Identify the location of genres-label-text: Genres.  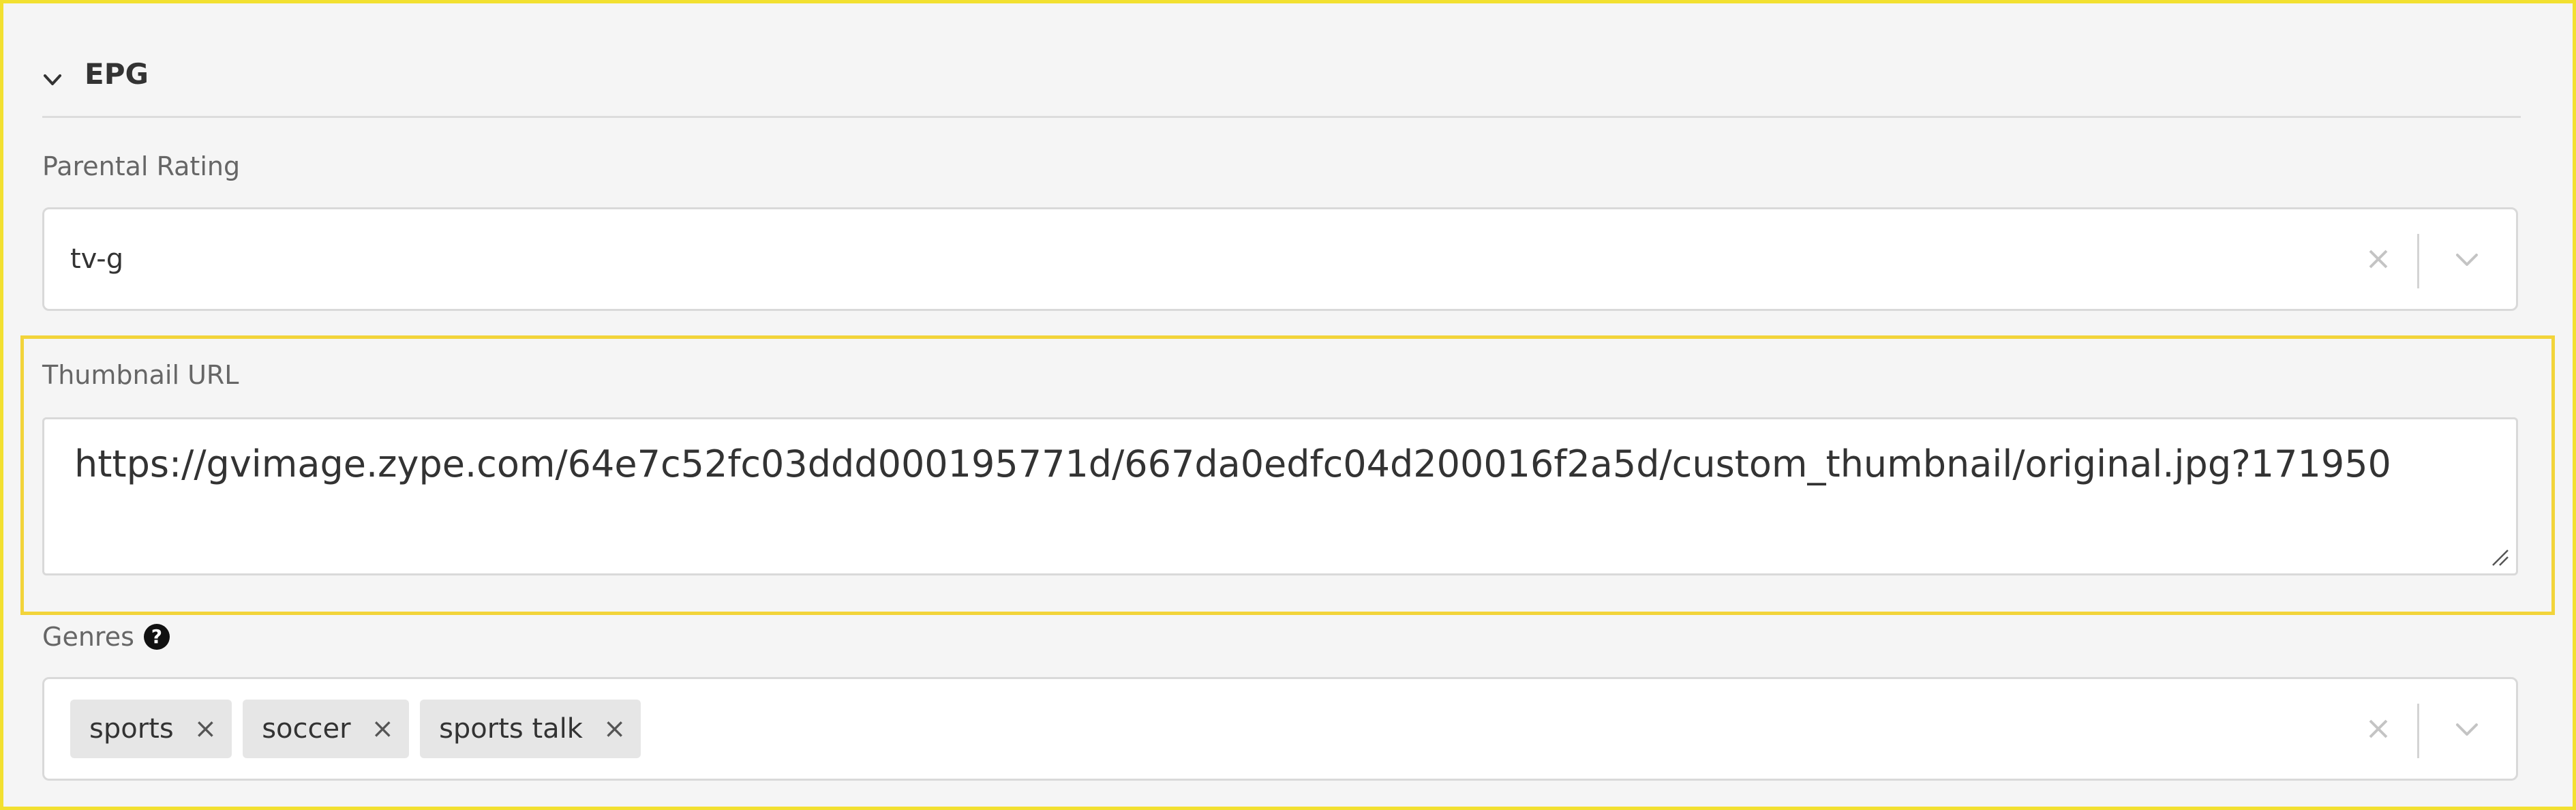
(88, 637).